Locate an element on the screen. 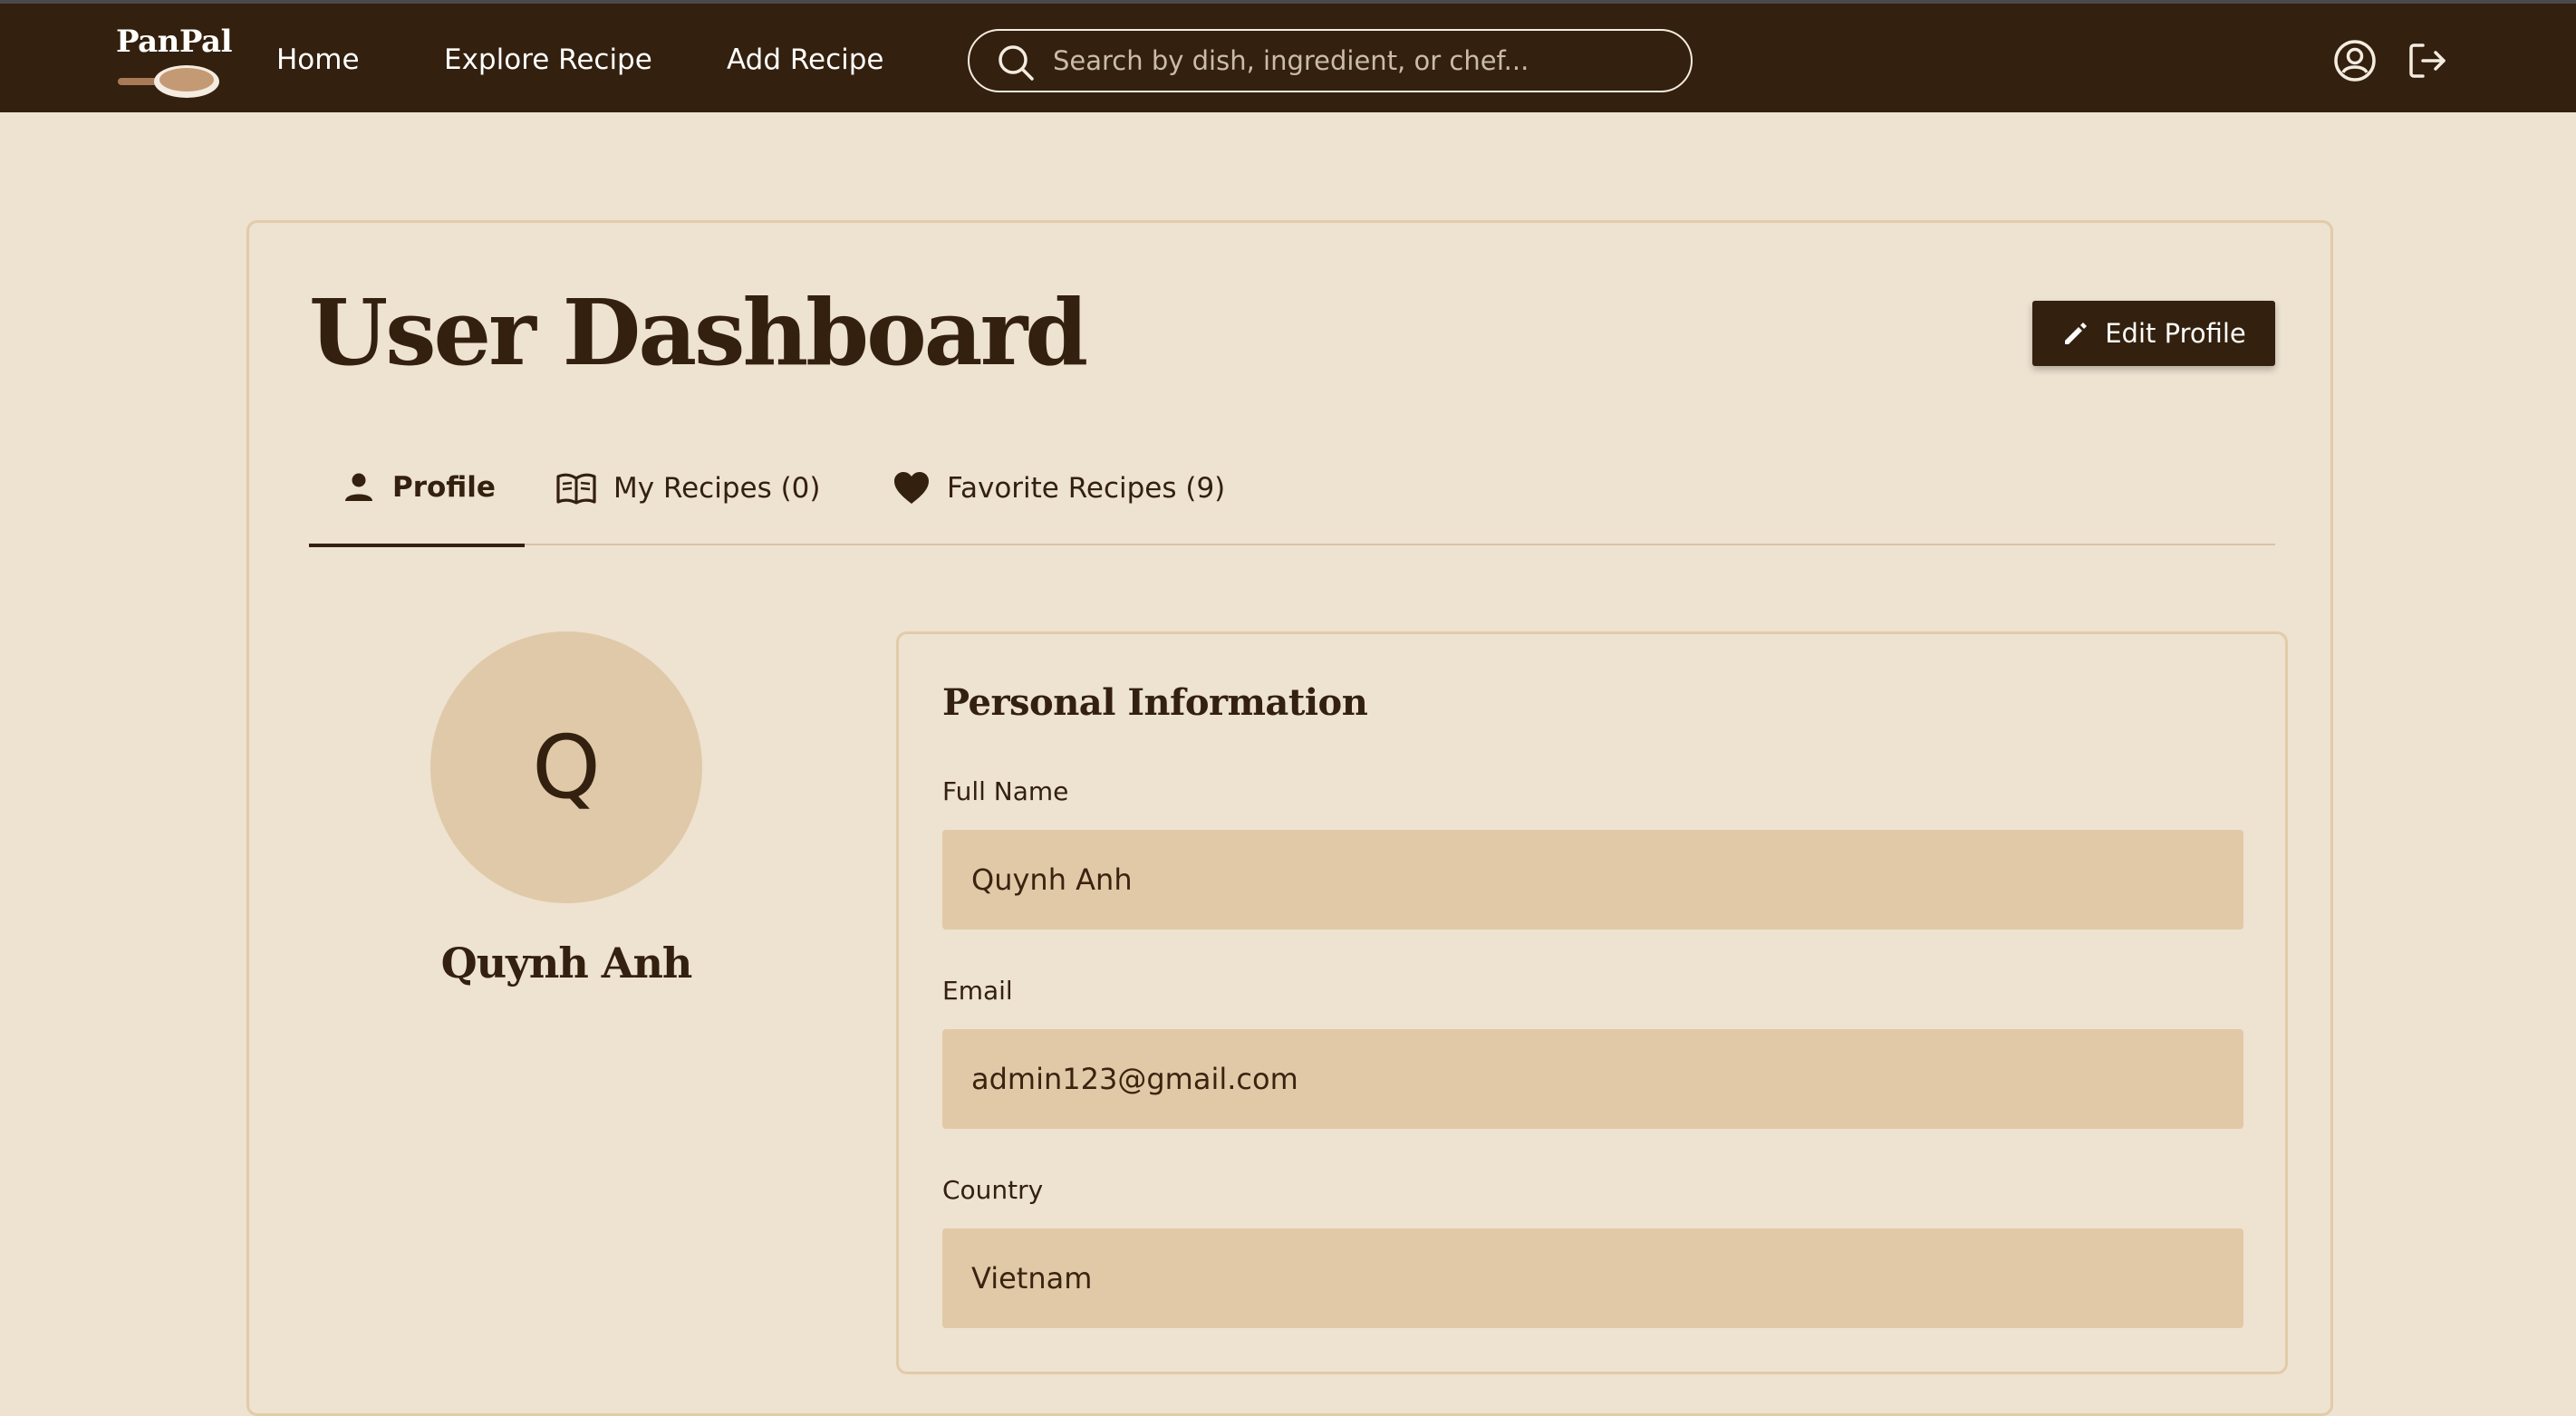 The height and width of the screenshot is (1416, 2576). tab-my-recipes: My Recipes (0) is located at coordinates (688, 488).